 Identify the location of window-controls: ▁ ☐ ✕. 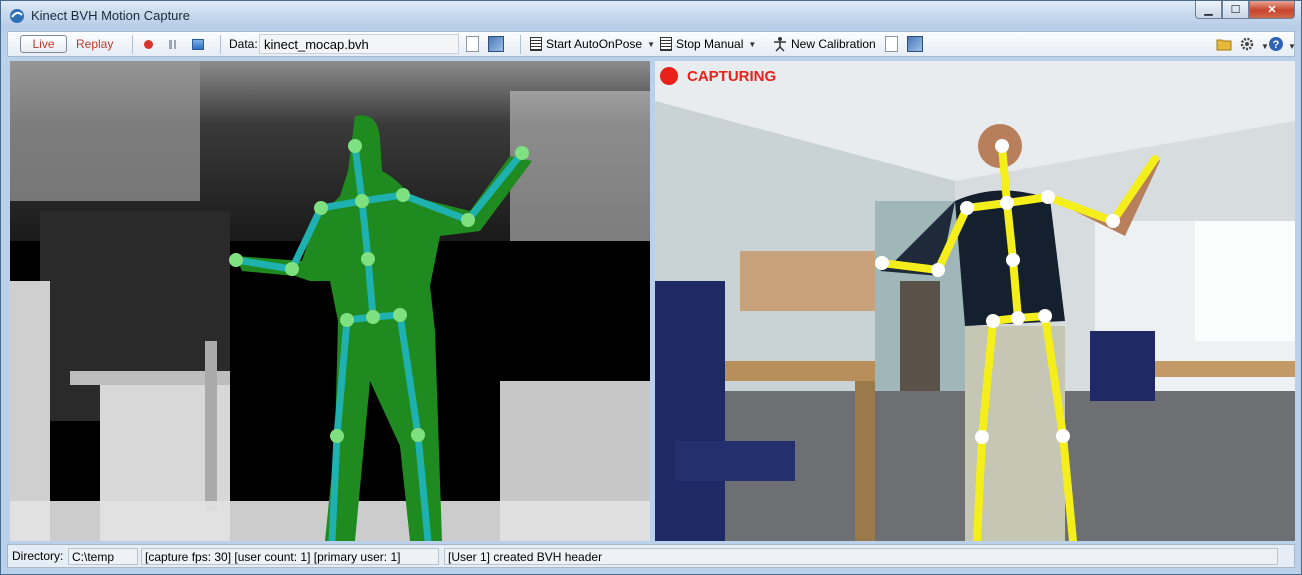
(1245, 11).